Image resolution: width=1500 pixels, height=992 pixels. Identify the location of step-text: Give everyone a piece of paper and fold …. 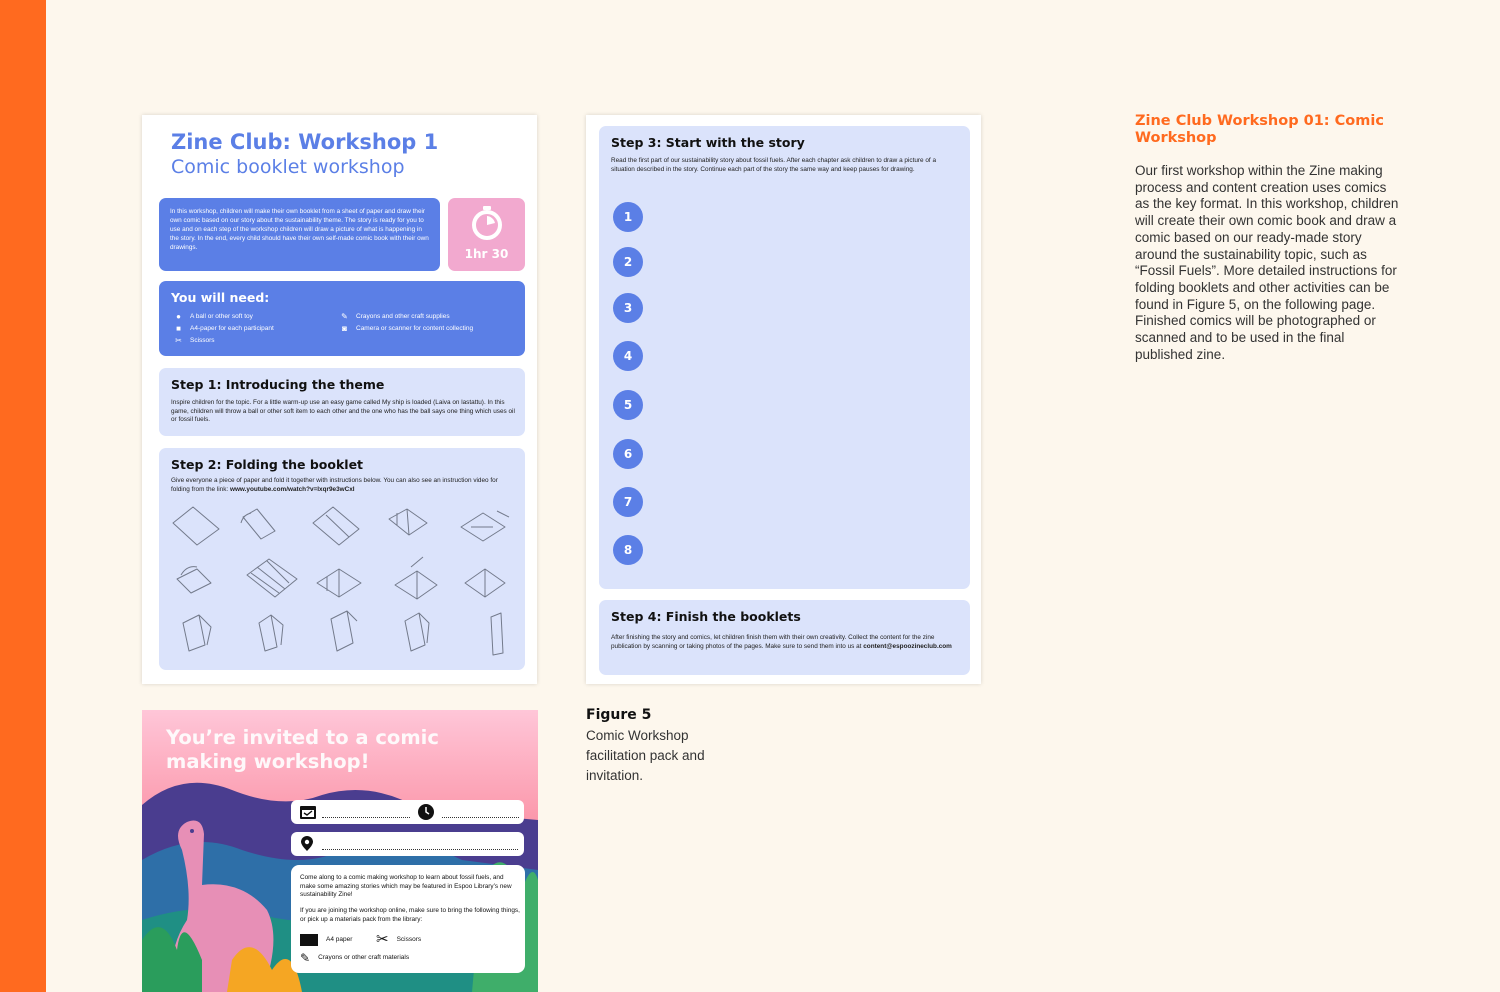
(343, 485).